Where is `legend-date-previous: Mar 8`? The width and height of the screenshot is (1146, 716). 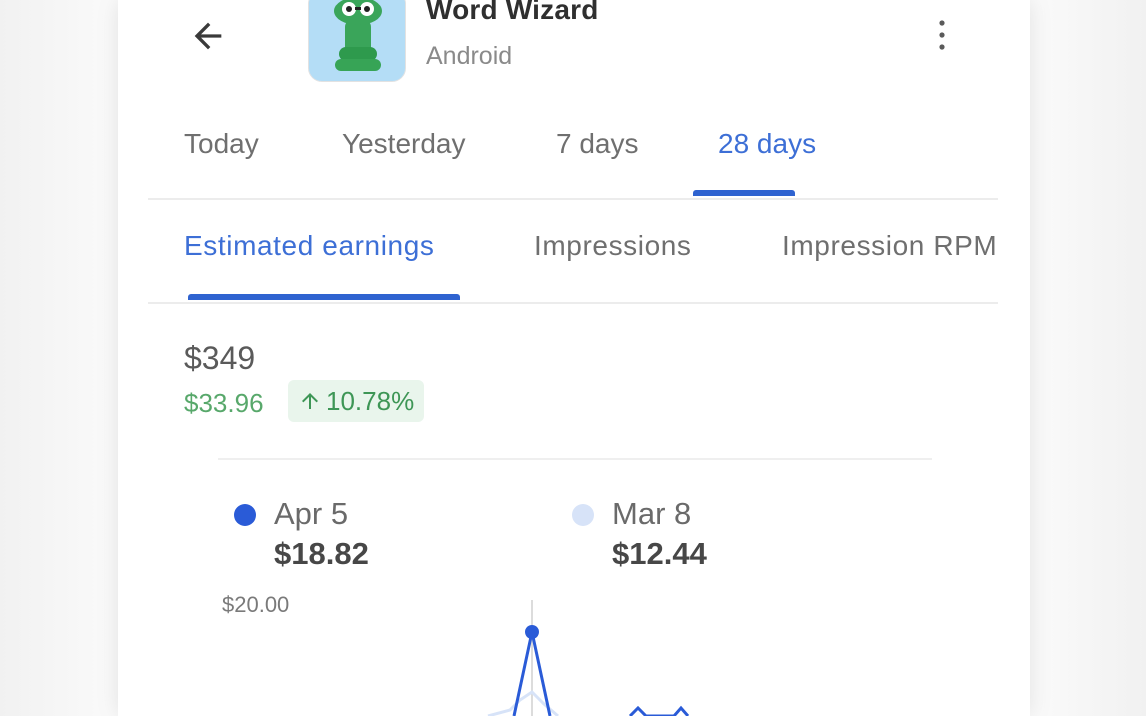 legend-date-previous: Mar 8 is located at coordinates (652, 513).